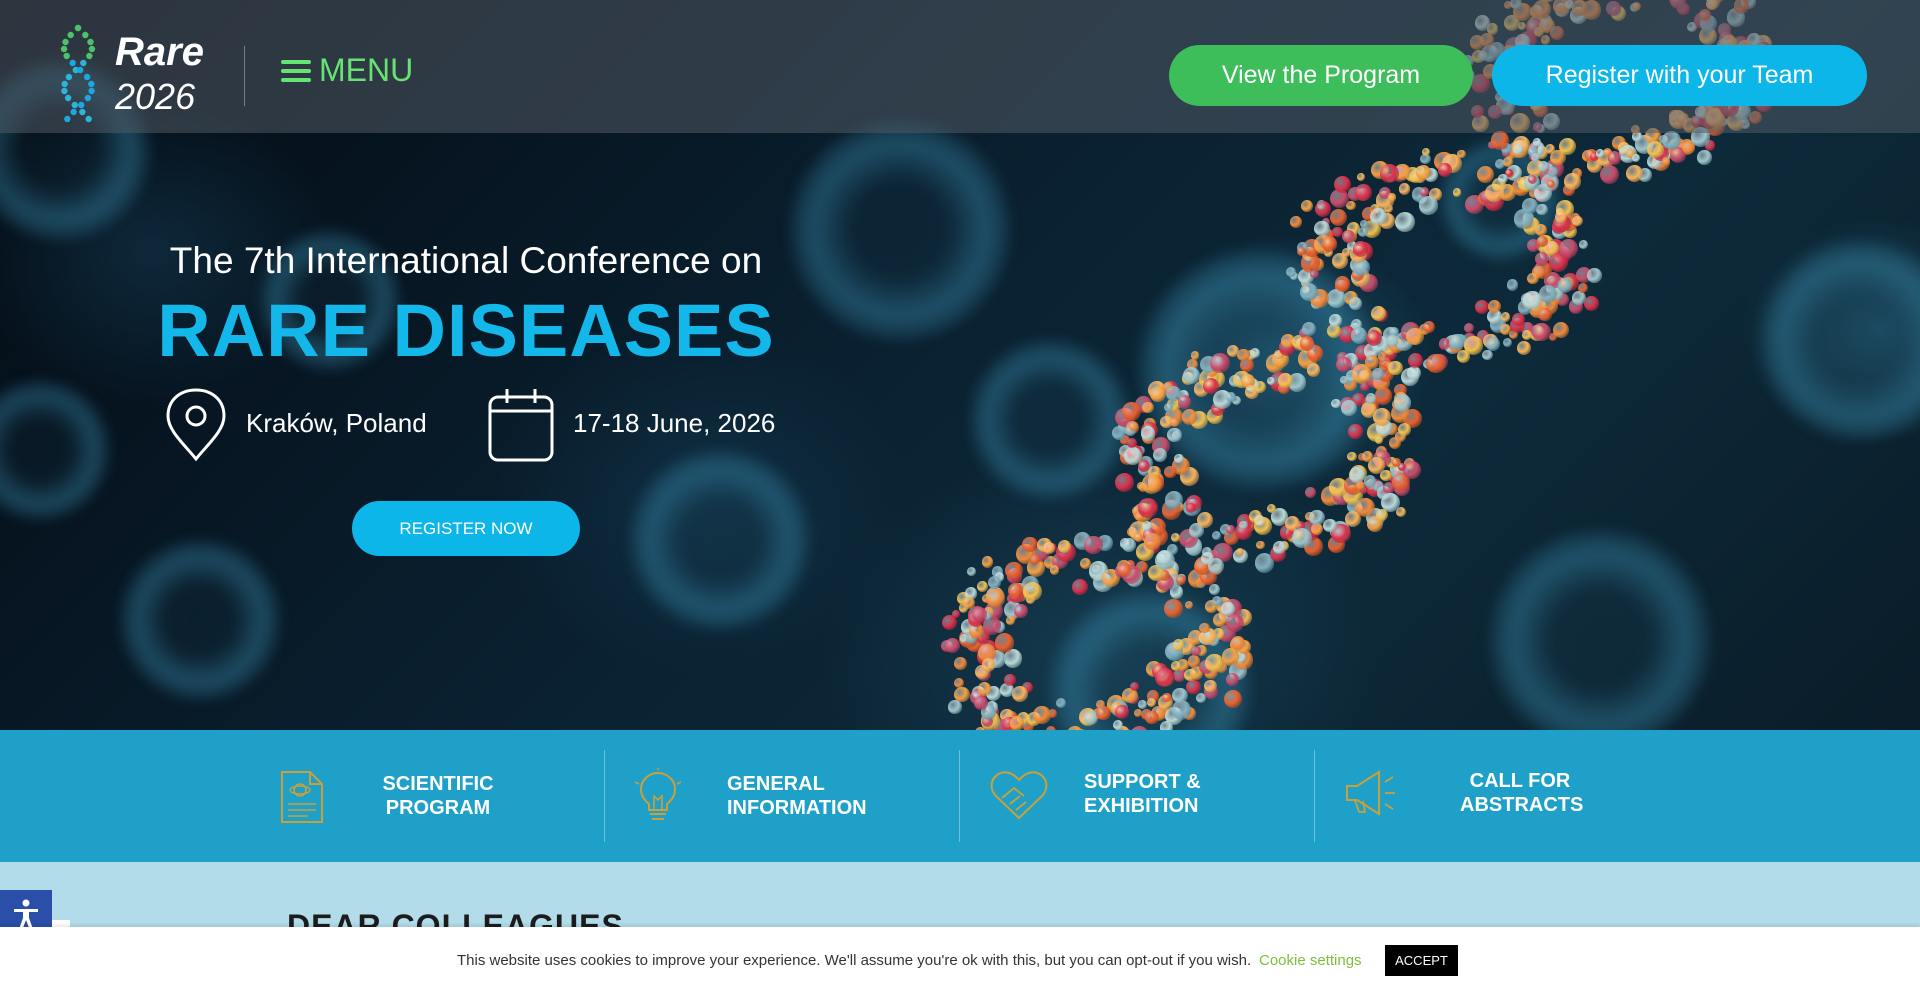  Describe the element at coordinates (1142, 794) in the screenshot. I see `feature-label: SUPPORT & EXHIBITION` at that location.